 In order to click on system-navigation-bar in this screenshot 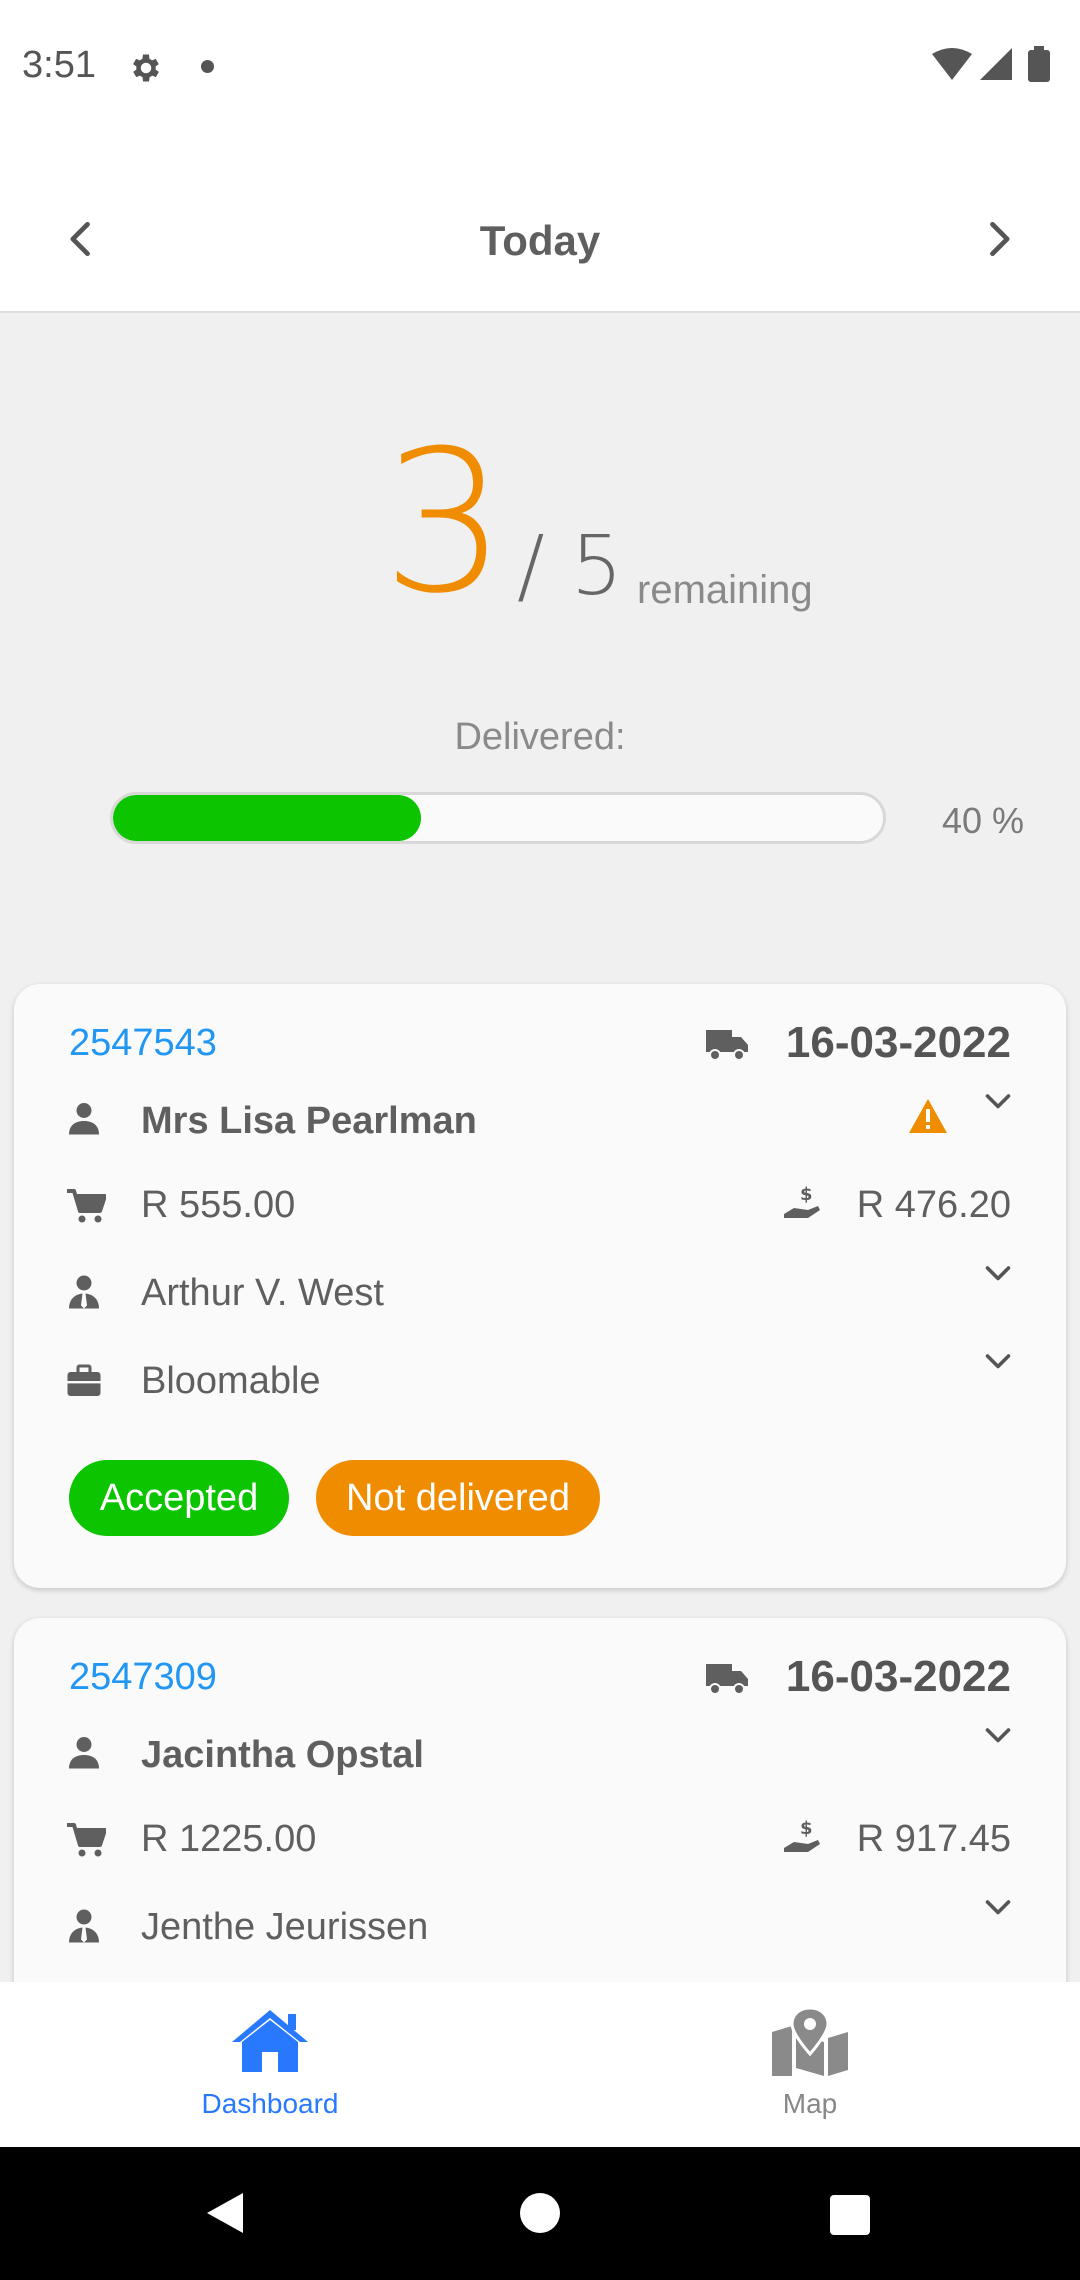, I will do `click(540, 2213)`.